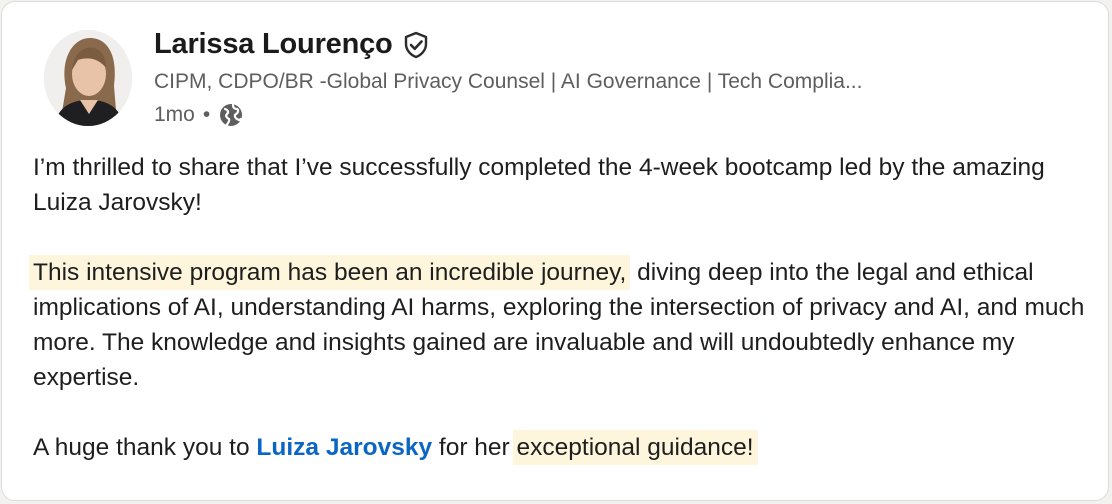 The height and width of the screenshot is (504, 1112). I want to click on author-name: Larissa Lourenço, so click(273, 44).